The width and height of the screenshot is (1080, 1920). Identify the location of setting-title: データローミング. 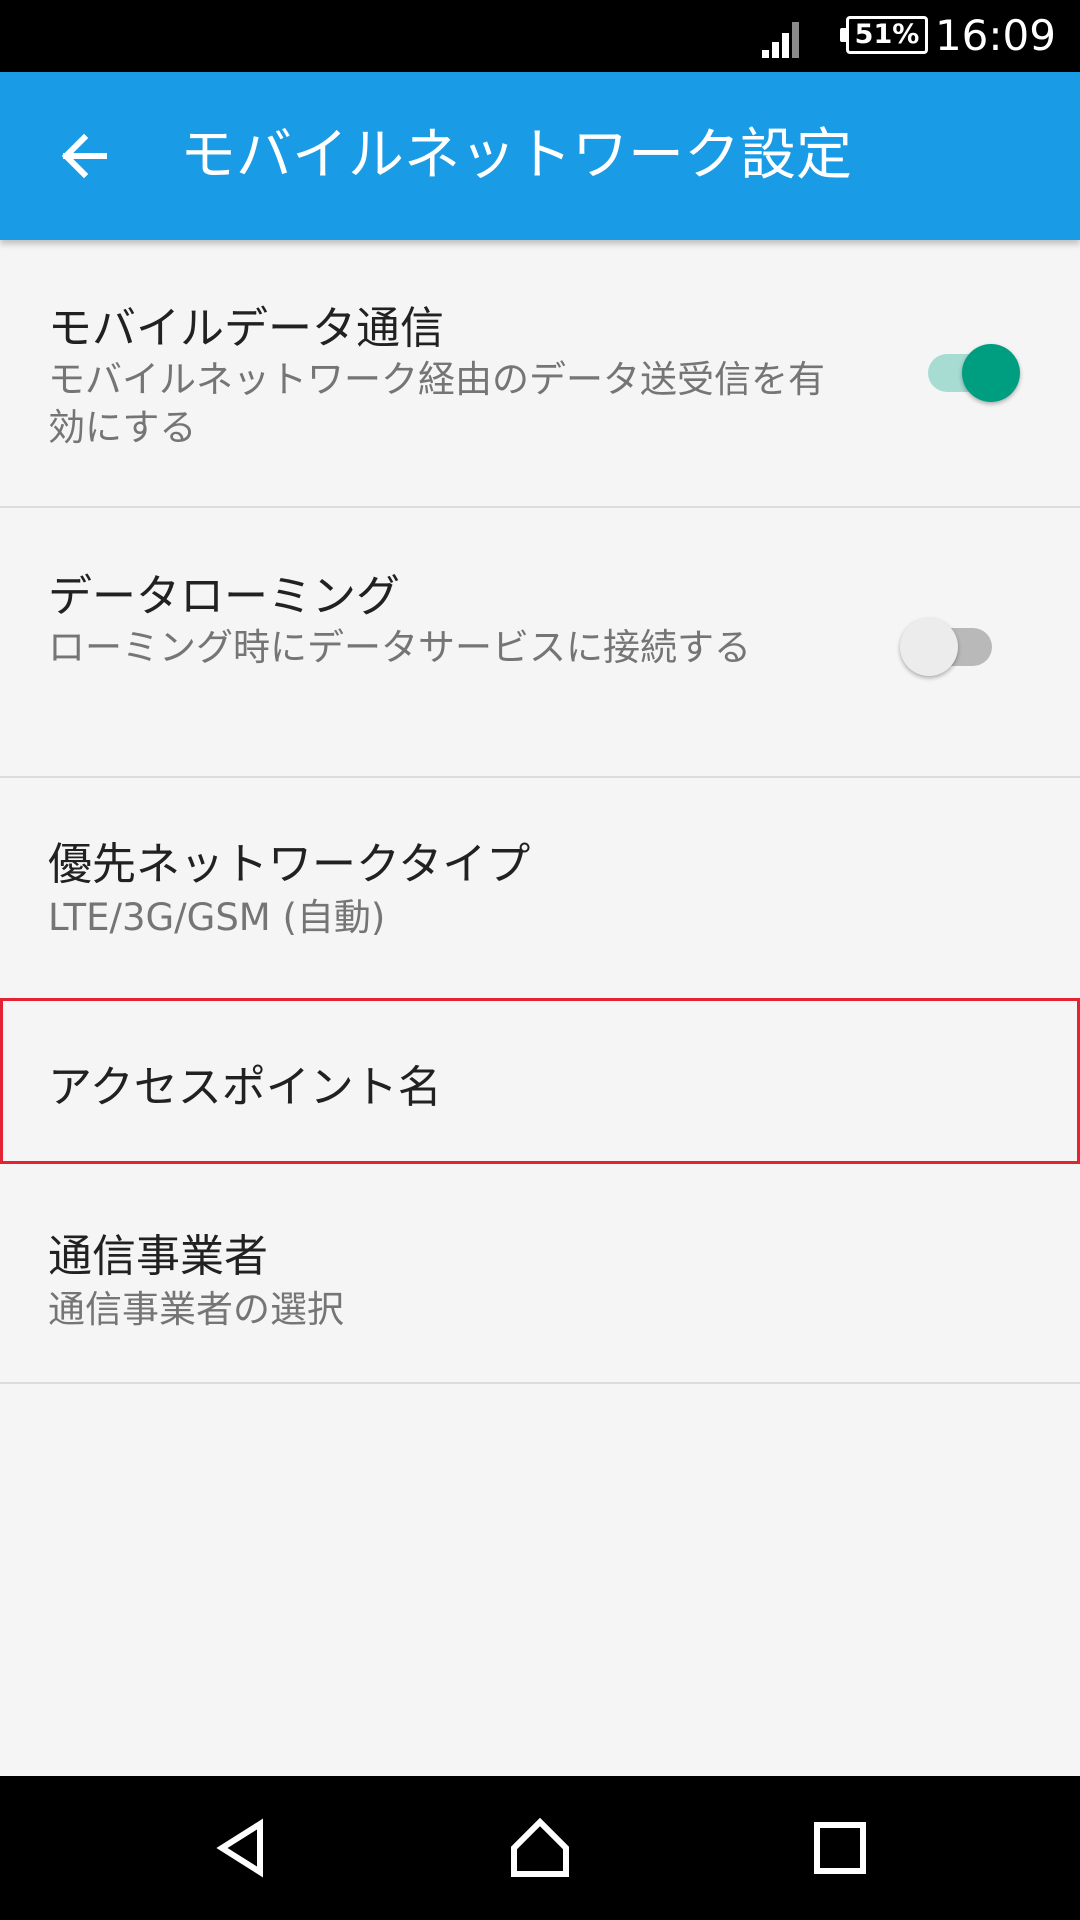
(224, 596).